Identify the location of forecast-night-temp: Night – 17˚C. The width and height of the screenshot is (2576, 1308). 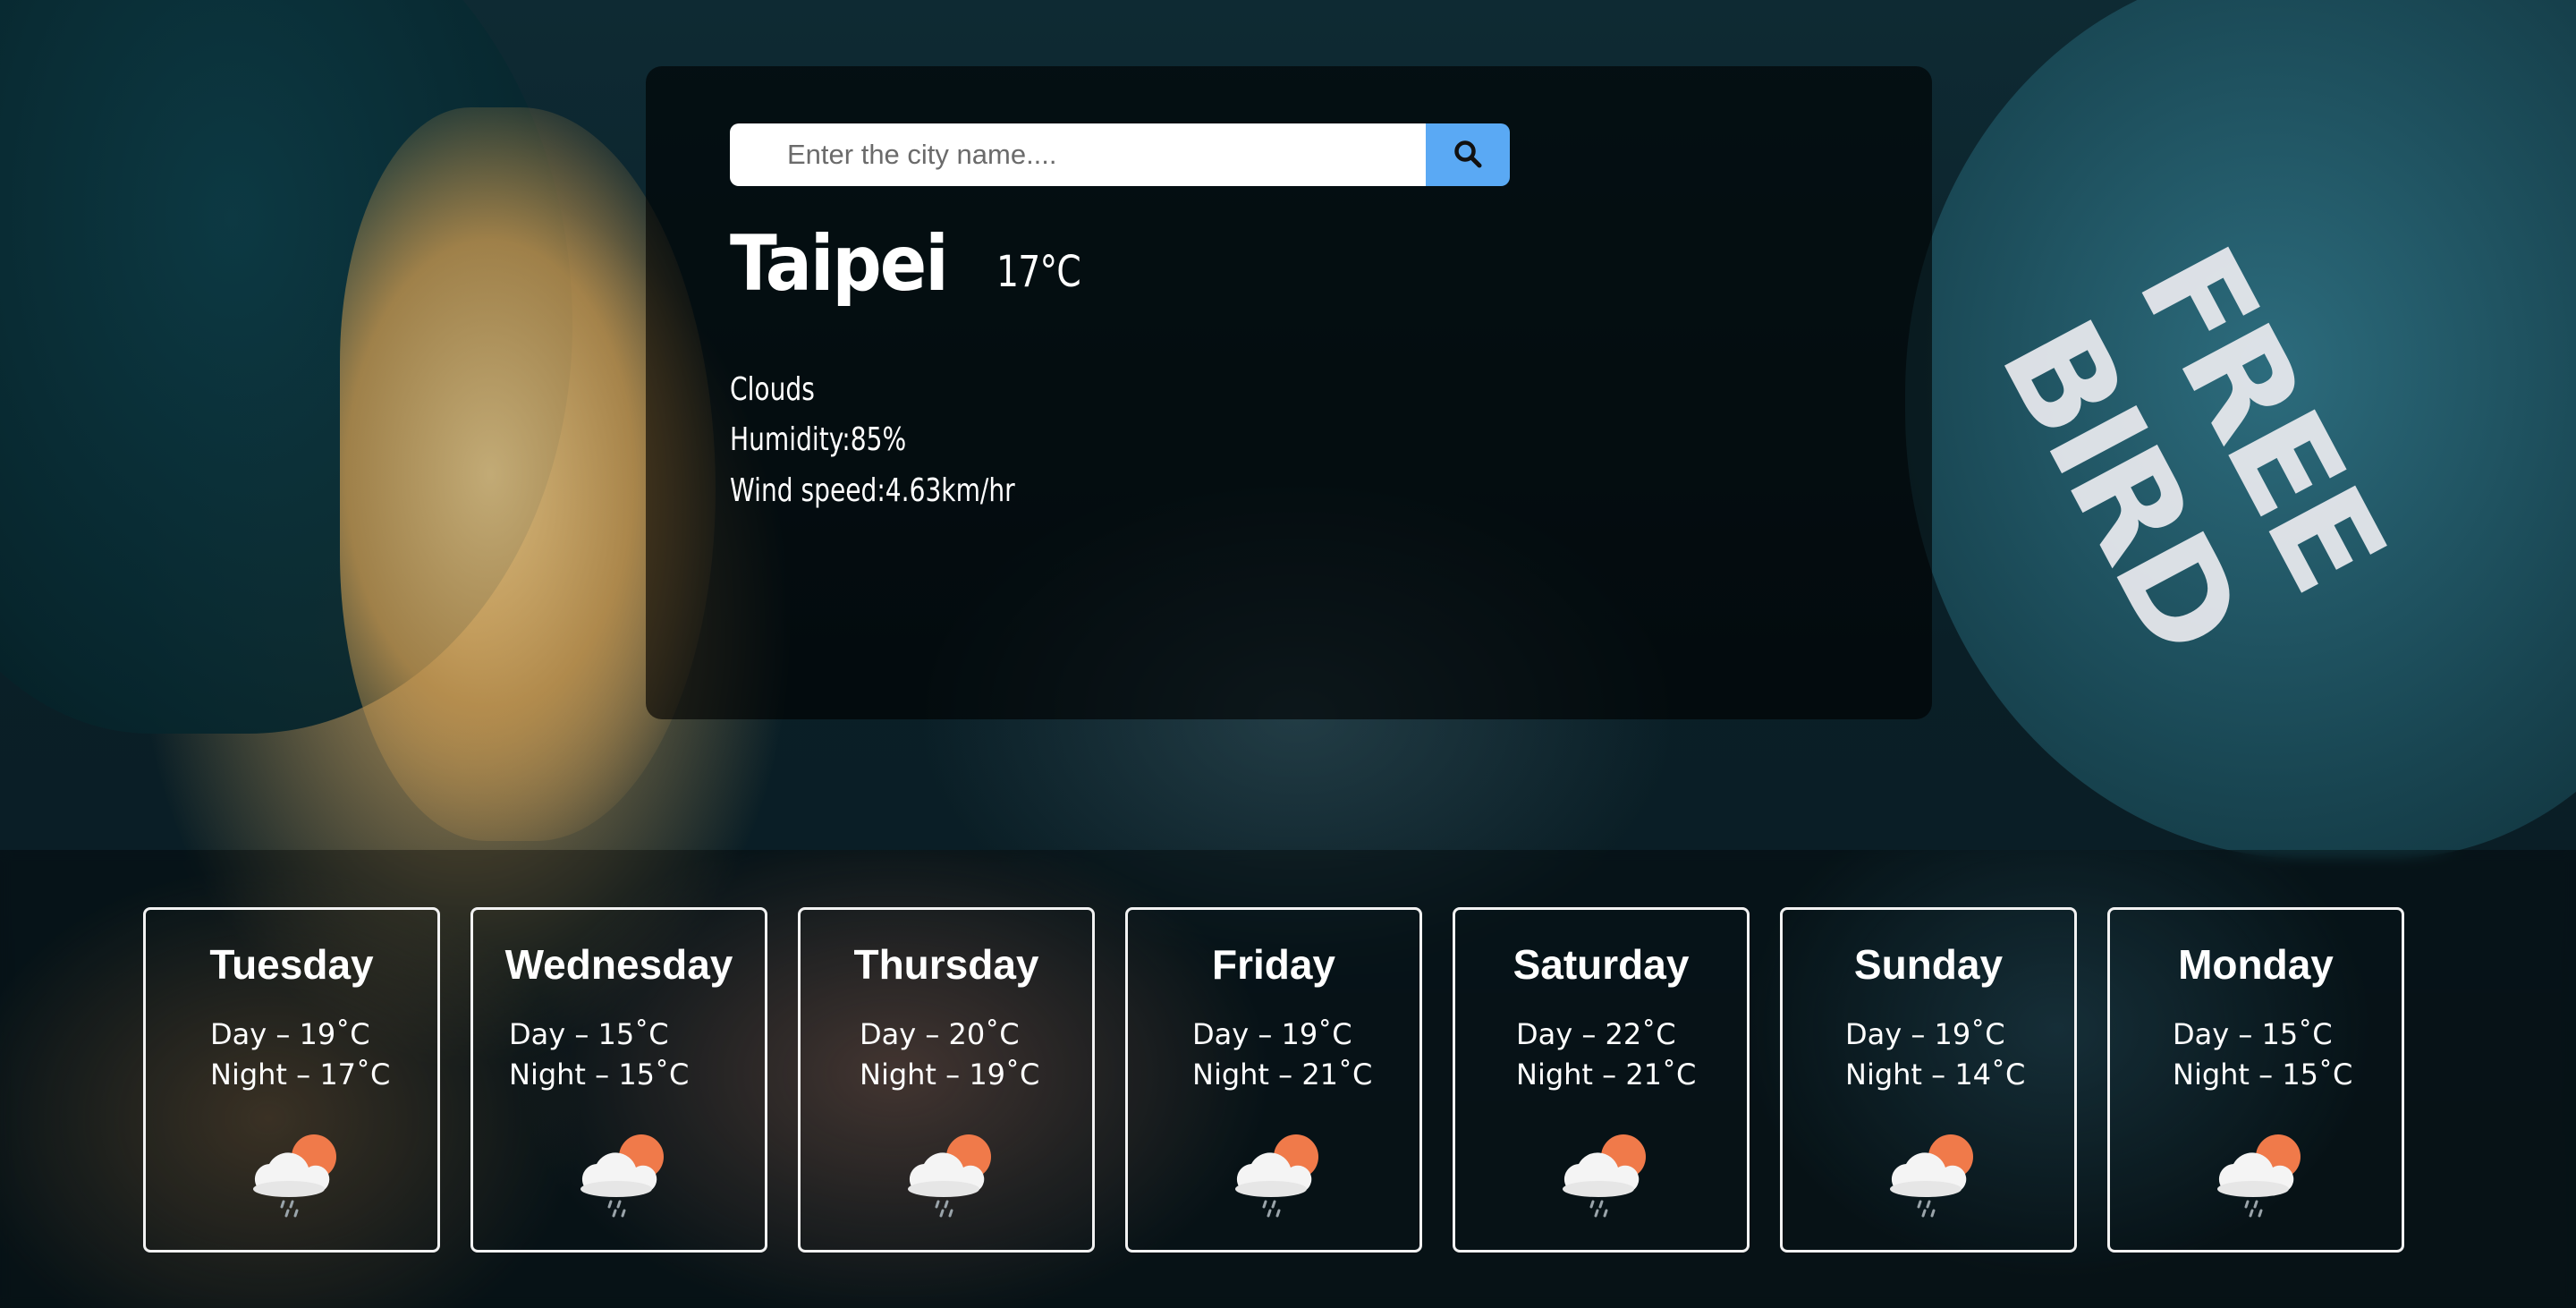
(300, 1074).